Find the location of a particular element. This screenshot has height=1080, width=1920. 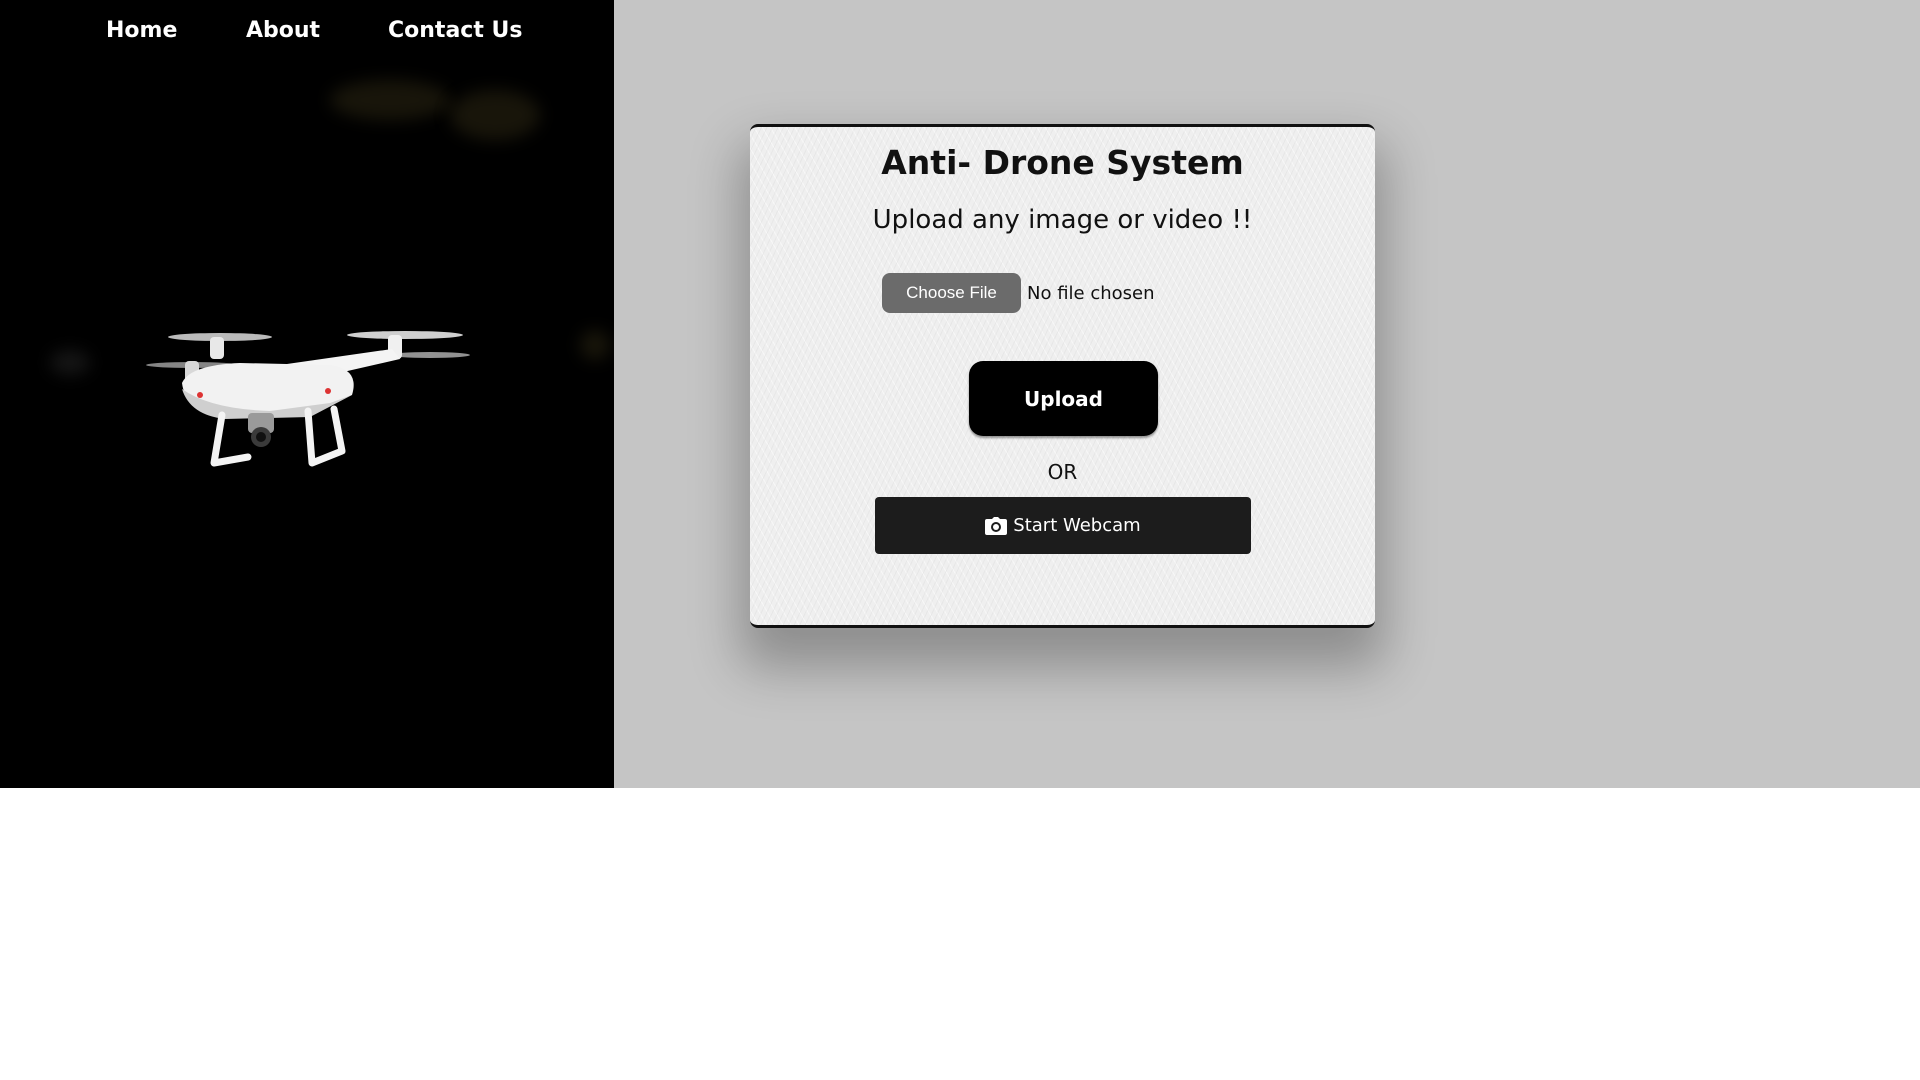

upload-button: Upload is located at coordinates (1063, 398).